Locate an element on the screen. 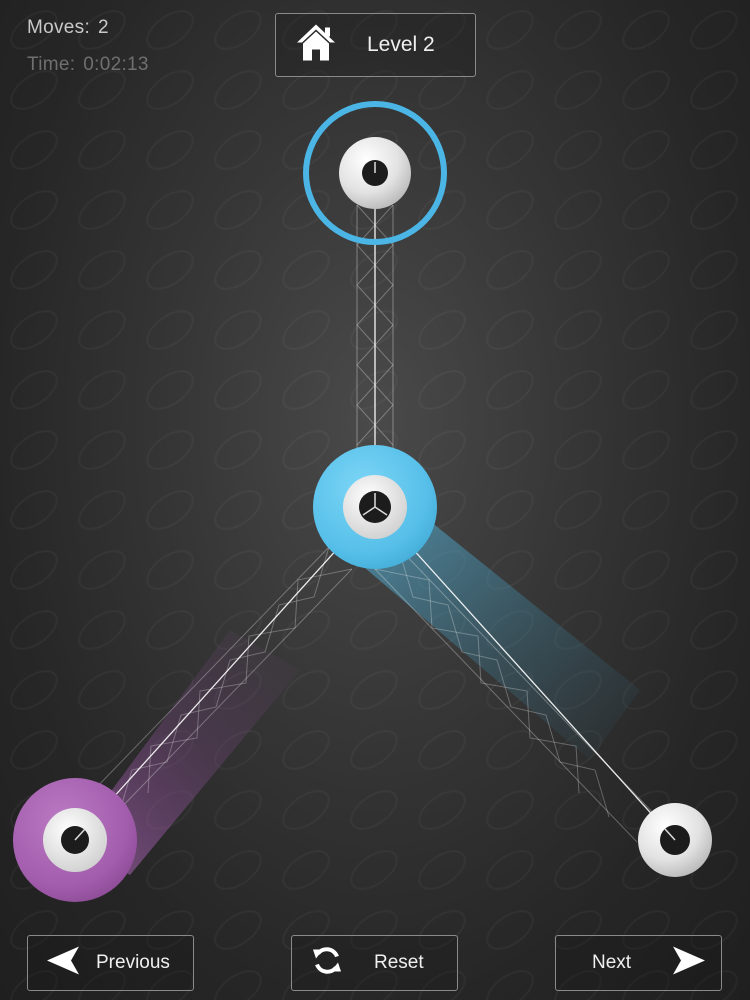 This screenshot has height=1000, width=750. time-counter: Time: 0:02:13 is located at coordinates (88, 65).